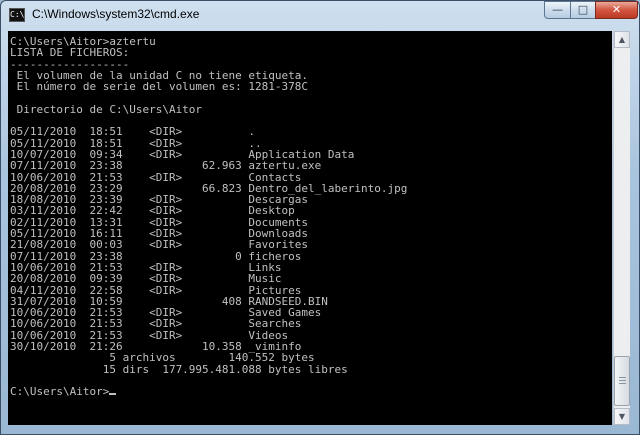 Image resolution: width=640 pixels, height=435 pixels. I want to click on scroll-down-button: ▼, so click(622, 416).